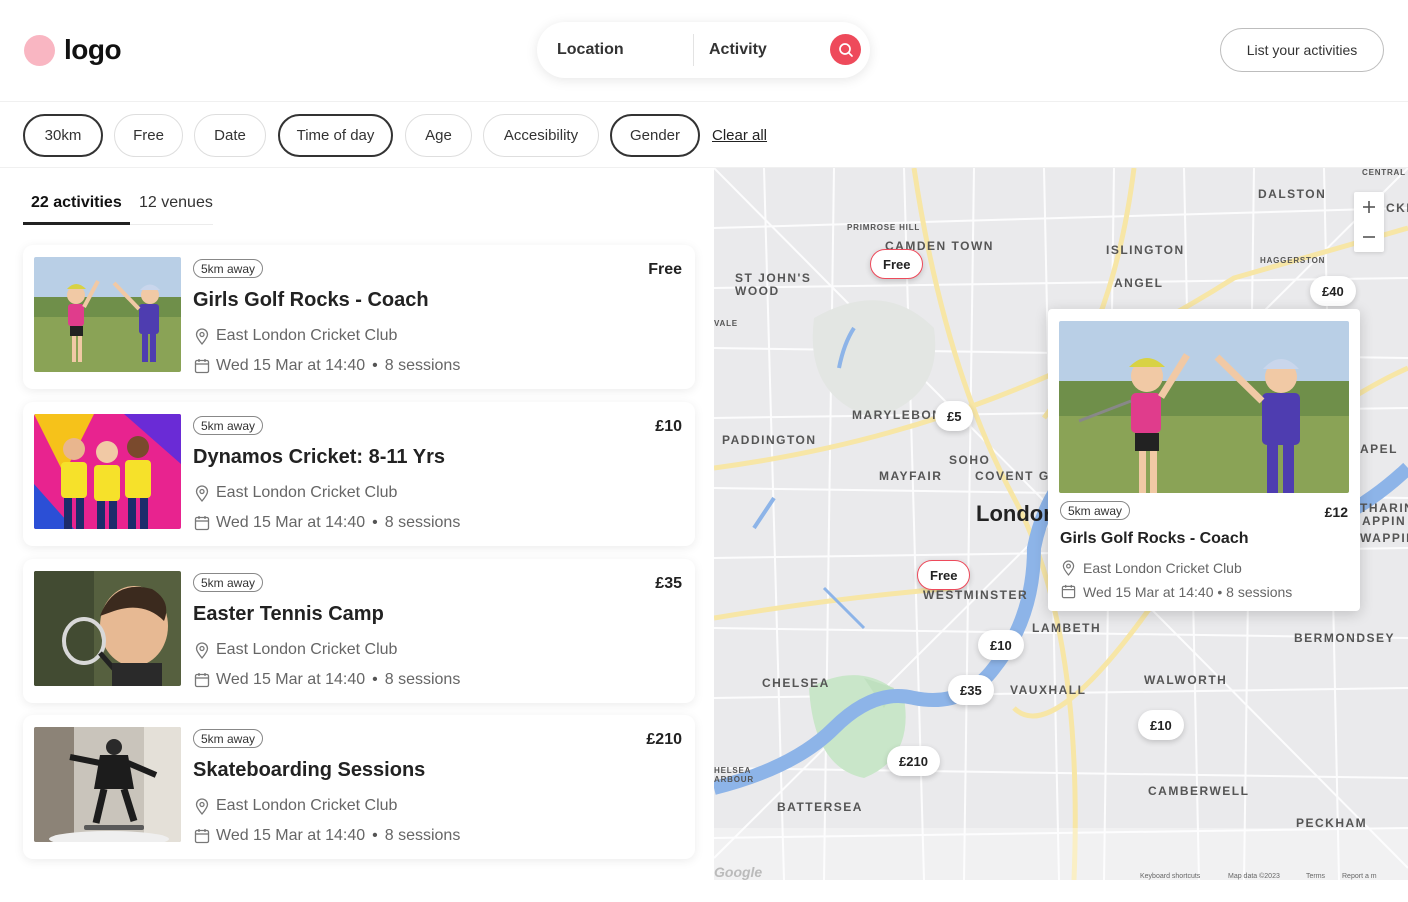  I want to click on logo-mark, so click(39, 50).